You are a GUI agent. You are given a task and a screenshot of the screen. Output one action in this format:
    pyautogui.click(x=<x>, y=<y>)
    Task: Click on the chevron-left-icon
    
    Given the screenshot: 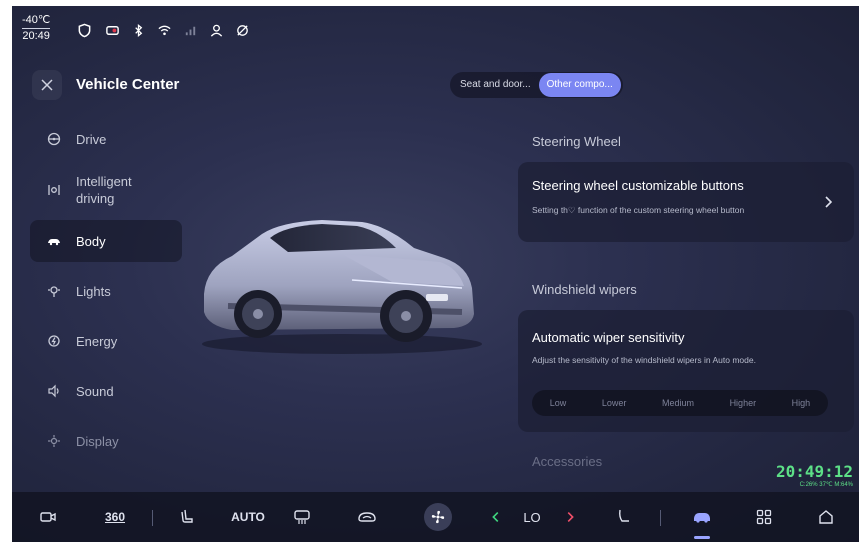 What is the action you would take?
    pyautogui.click(x=495, y=517)
    